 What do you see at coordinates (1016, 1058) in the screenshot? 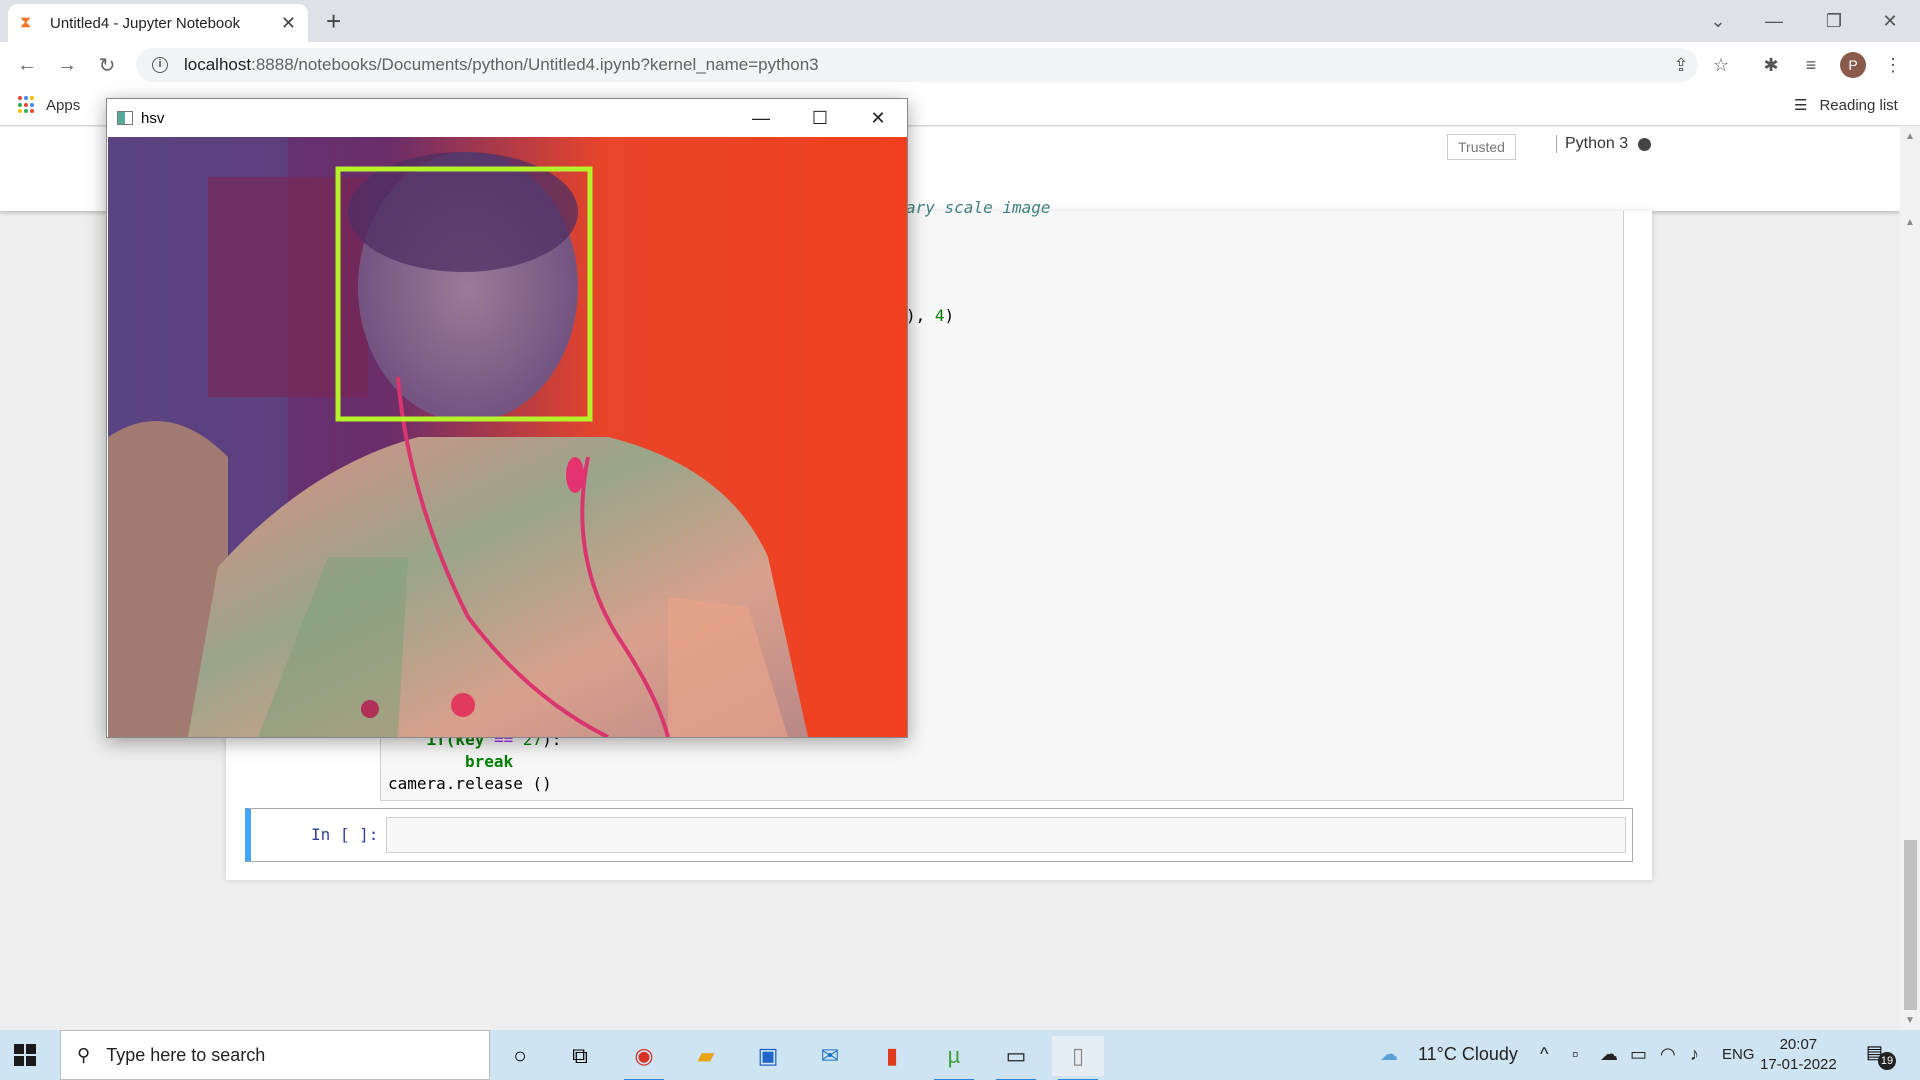
I see `terminal-icon: ▭` at bounding box center [1016, 1058].